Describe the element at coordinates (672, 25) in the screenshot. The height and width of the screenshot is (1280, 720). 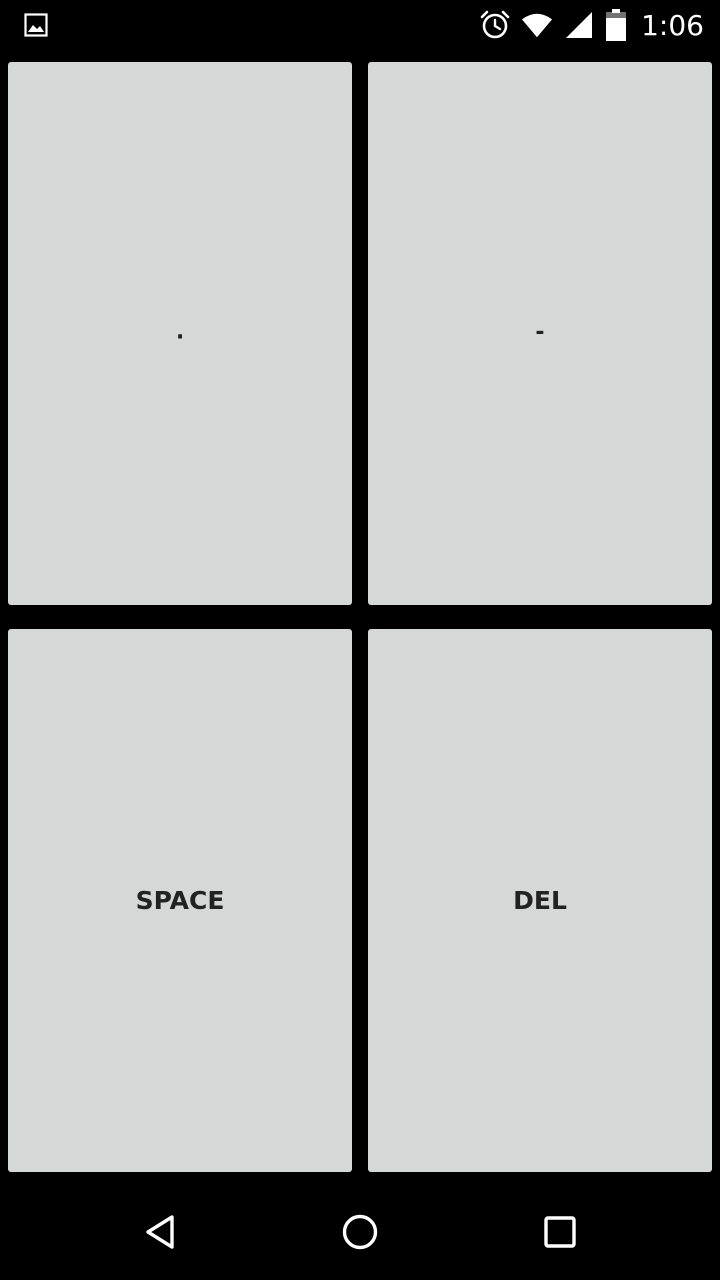
I see `status-time: 1:06` at that location.